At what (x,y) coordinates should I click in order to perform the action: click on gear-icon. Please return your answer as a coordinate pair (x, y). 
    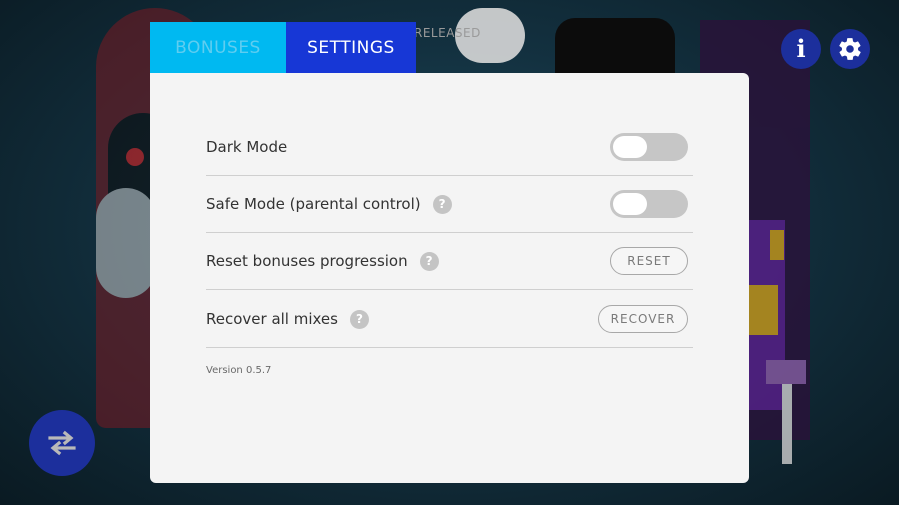
    Looking at the image, I should click on (850, 49).